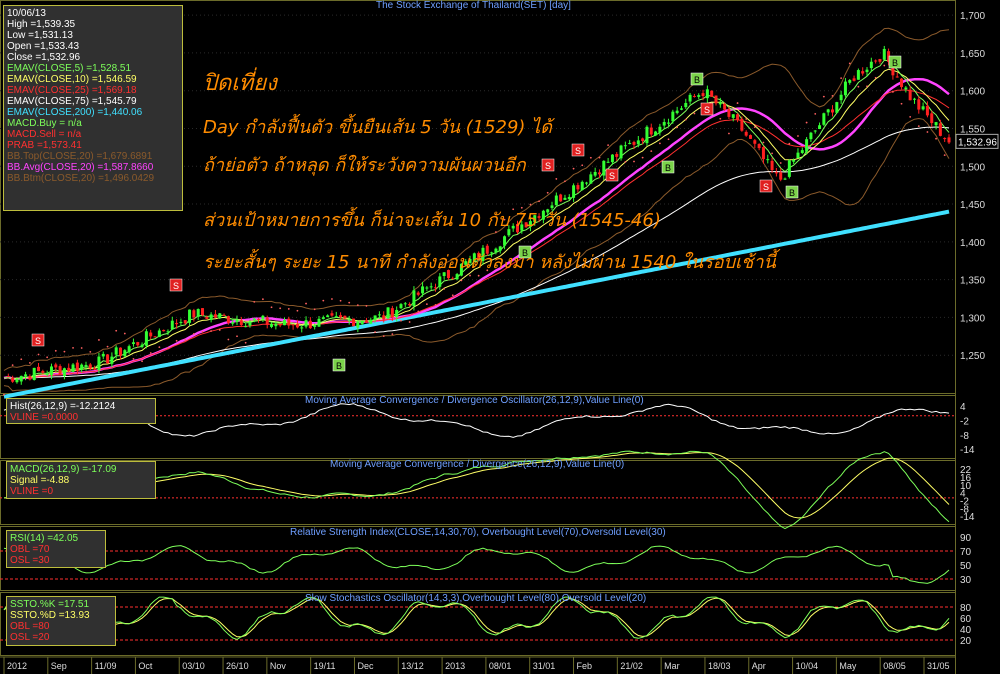 The width and height of the screenshot is (1000, 674). Describe the element at coordinates (40, 480) in the screenshot. I see `macd-legend-item: Signal =-4.88` at that location.